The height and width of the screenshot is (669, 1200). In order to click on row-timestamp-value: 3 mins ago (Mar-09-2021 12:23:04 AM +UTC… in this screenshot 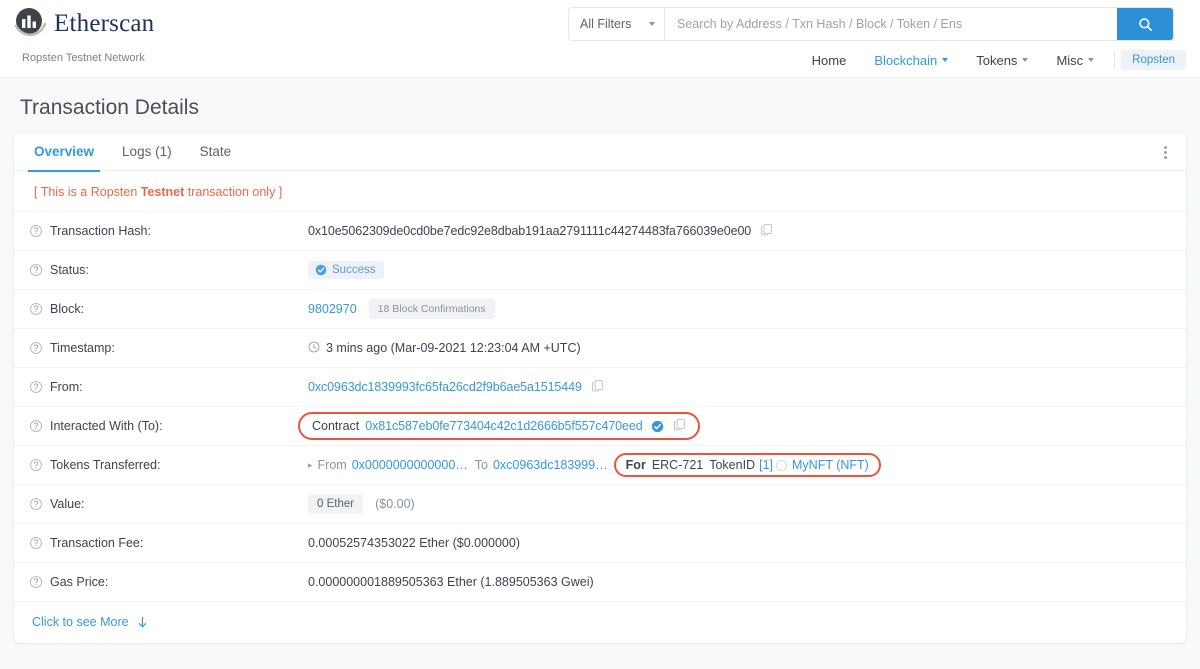, I will do `click(739, 348)`.